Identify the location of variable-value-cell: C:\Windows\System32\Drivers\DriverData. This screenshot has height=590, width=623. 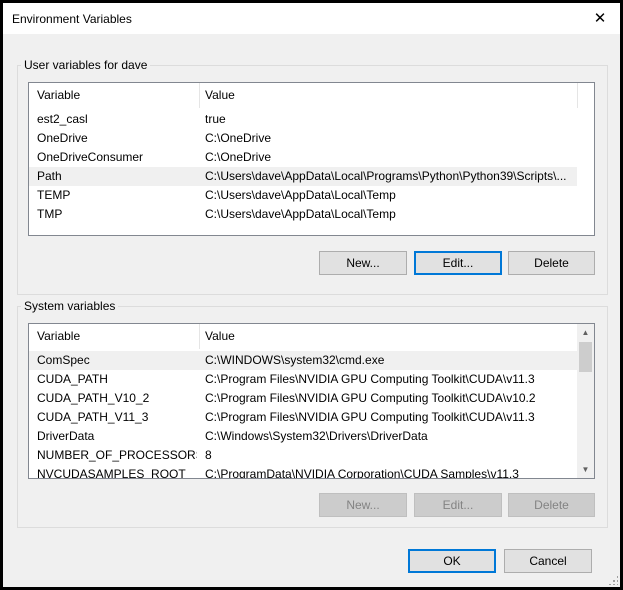
(316, 436).